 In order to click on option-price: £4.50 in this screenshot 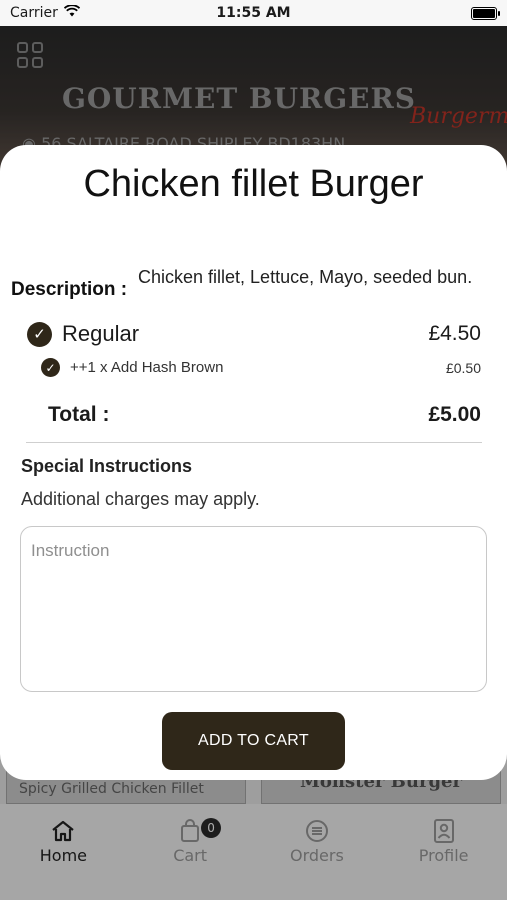, I will do `click(454, 333)`.